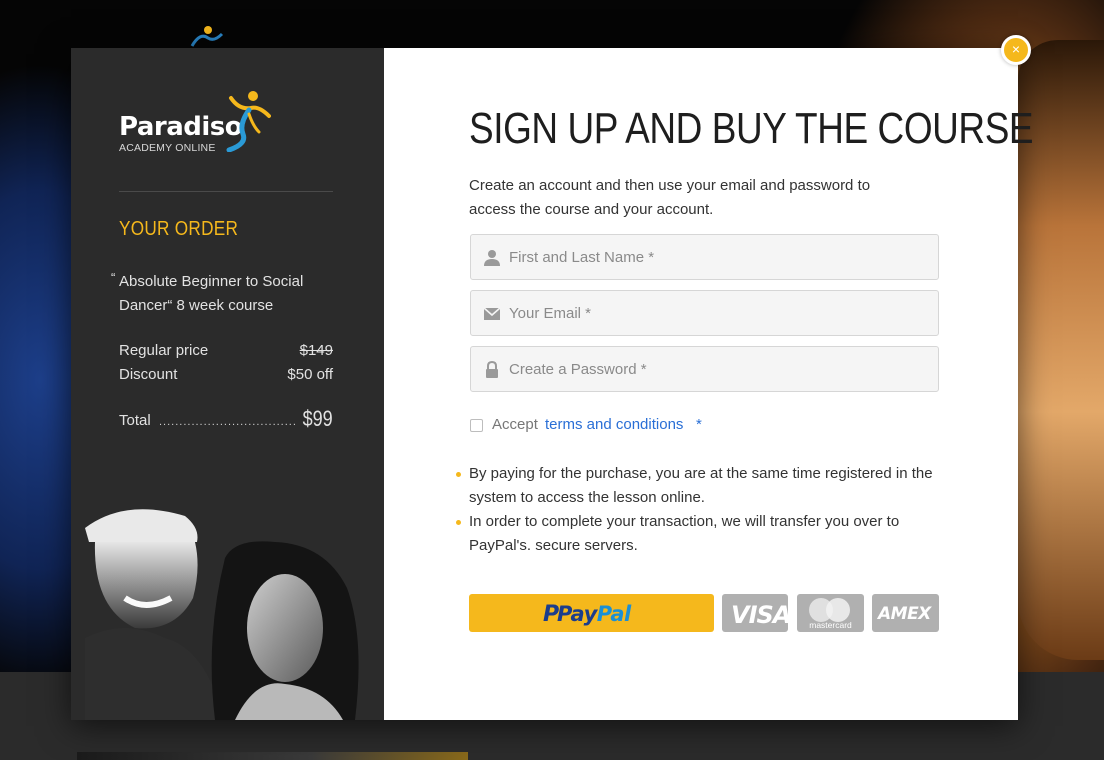 The image size is (1104, 760). I want to click on terms-link: terms and conditions, so click(614, 424).